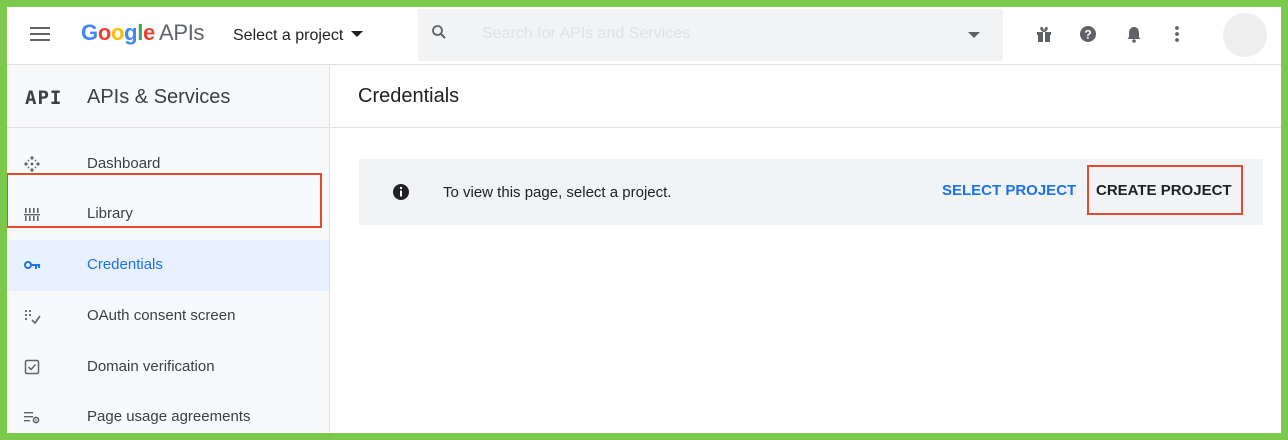  I want to click on sidebar-item-page-usage-agreements: Page usage agreements, so click(168, 416).